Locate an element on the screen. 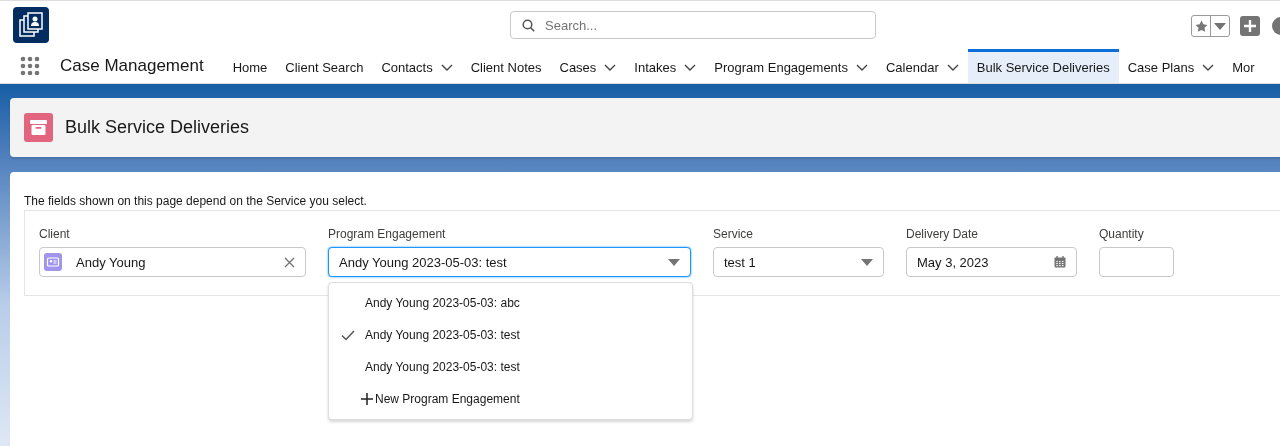  plus-icon is located at coordinates (367, 399).